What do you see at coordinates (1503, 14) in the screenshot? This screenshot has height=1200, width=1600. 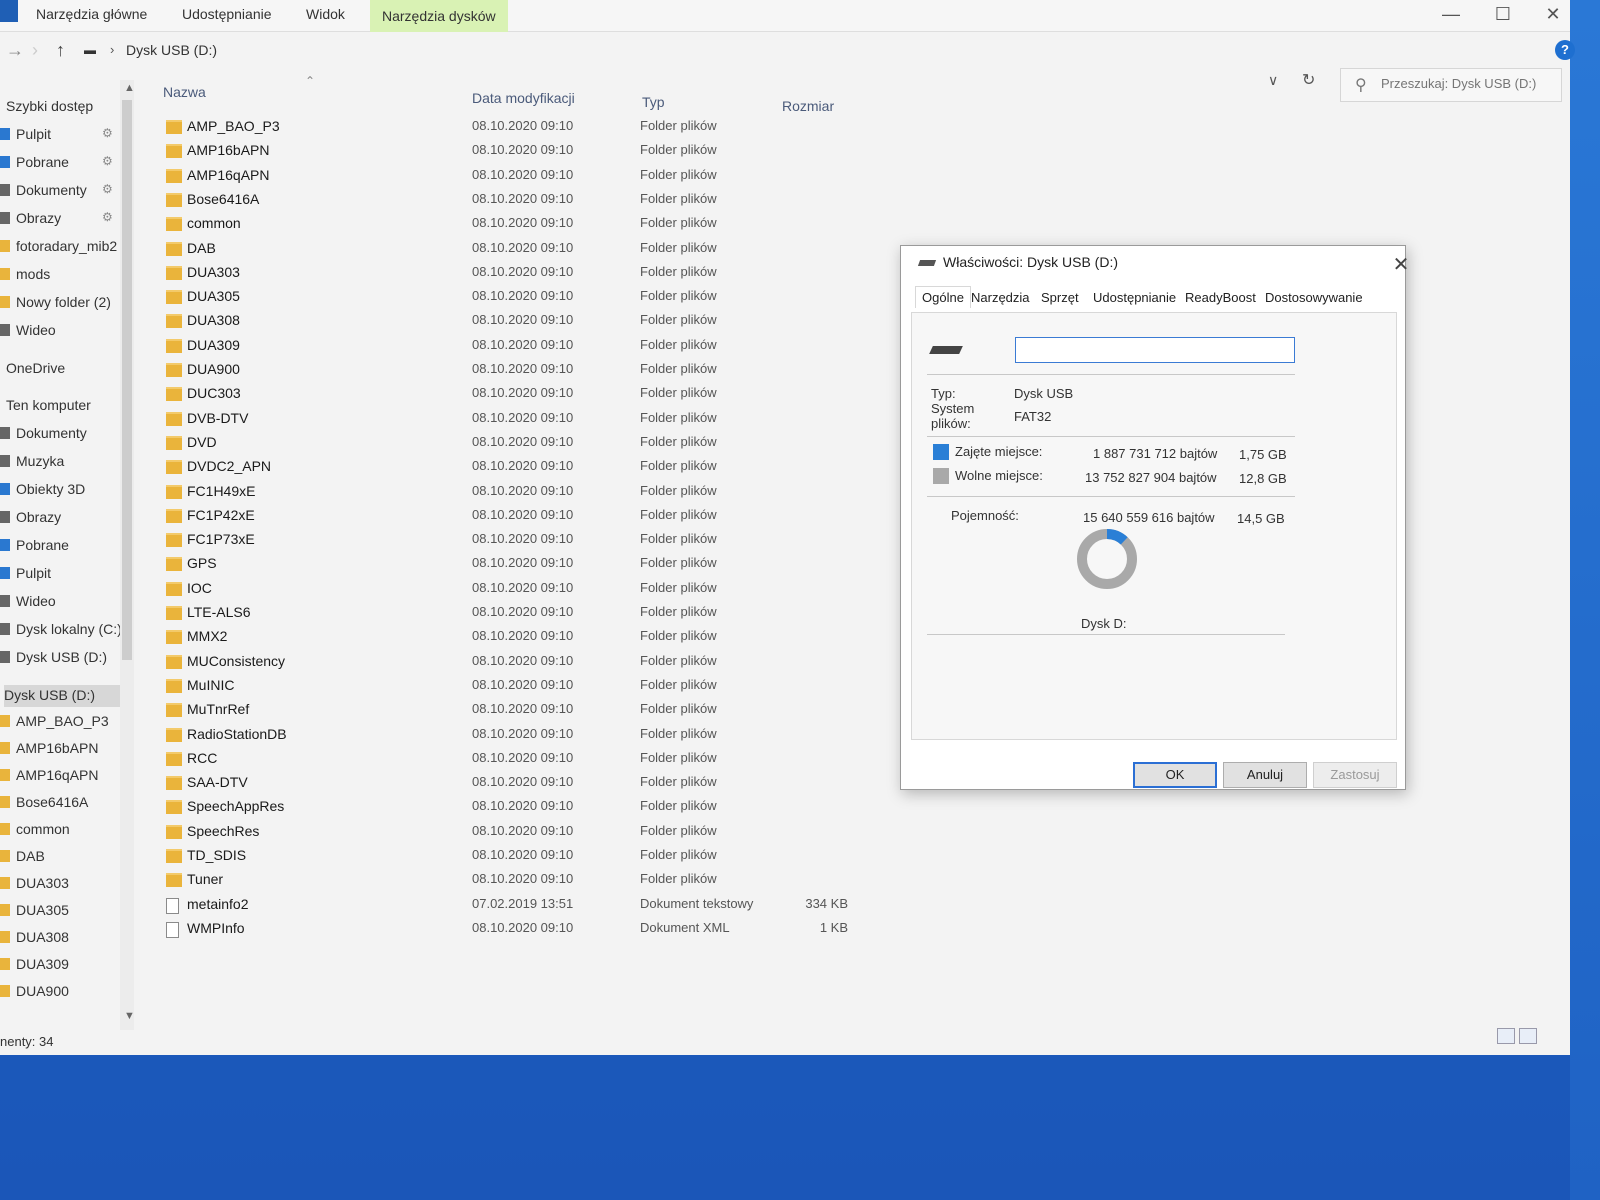 I see `maximize-icon: ☐` at bounding box center [1503, 14].